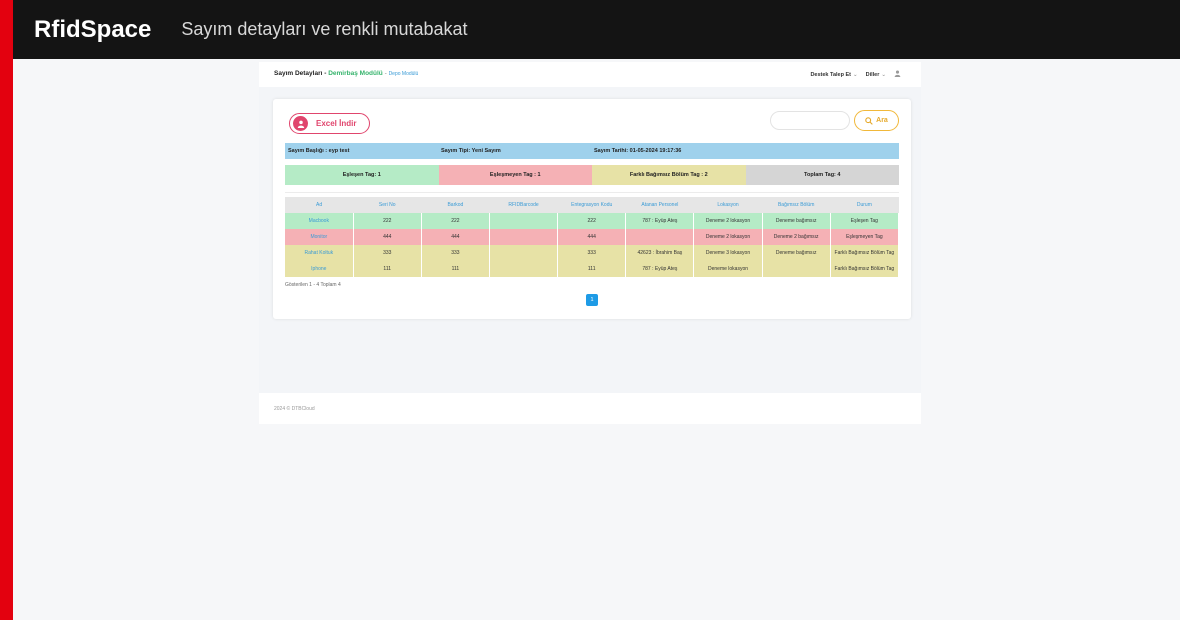 Image resolution: width=1180 pixels, height=620 pixels. What do you see at coordinates (660, 253) in the screenshot?
I see `table-cell: 42623 : İbrahim Baş` at bounding box center [660, 253].